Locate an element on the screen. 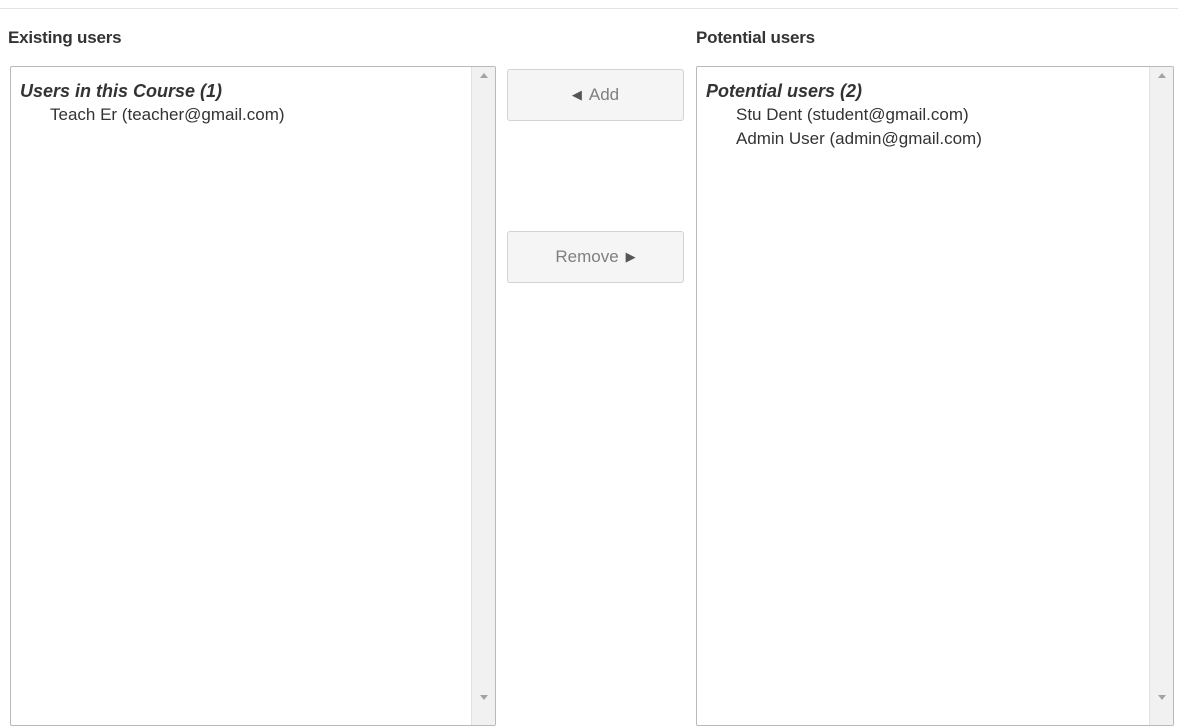 Image resolution: width=1178 pixels, height=726 pixels. right-arrow-icon: ▶ is located at coordinates (630, 256).